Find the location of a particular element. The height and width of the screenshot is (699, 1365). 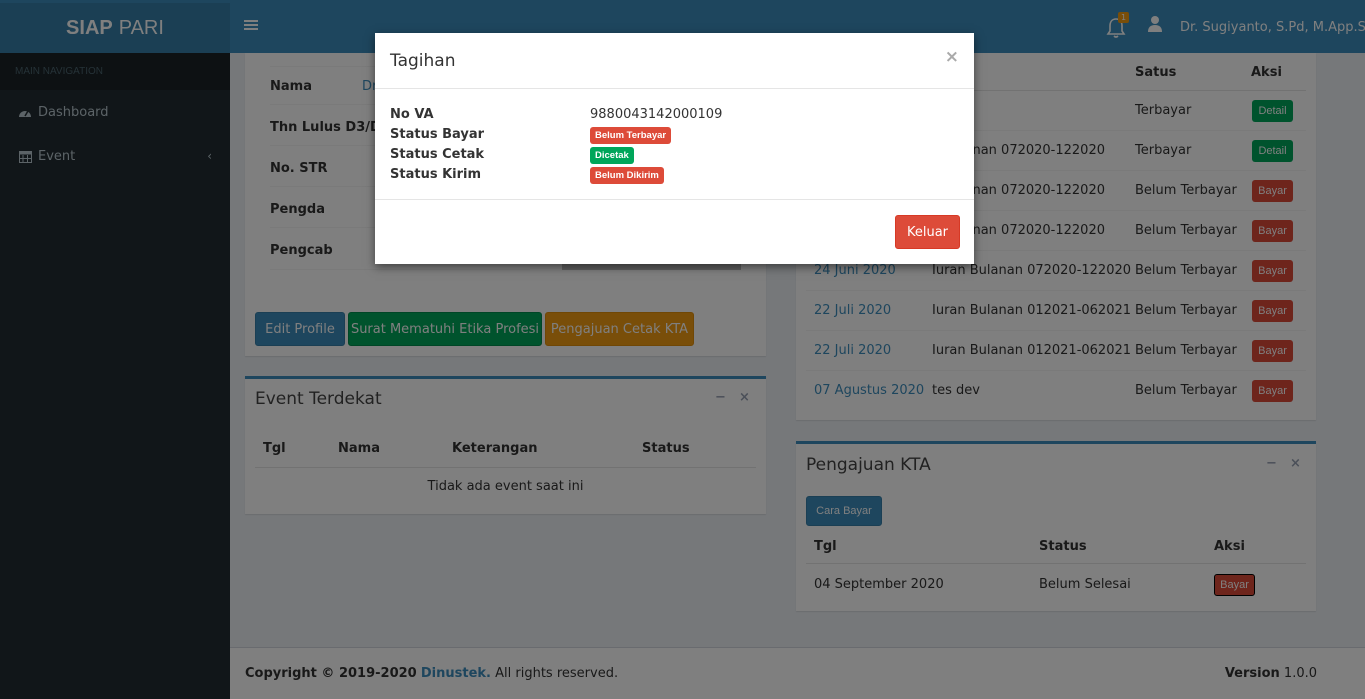

modal-label-status-cetak: Status Cetak is located at coordinates (437, 154).